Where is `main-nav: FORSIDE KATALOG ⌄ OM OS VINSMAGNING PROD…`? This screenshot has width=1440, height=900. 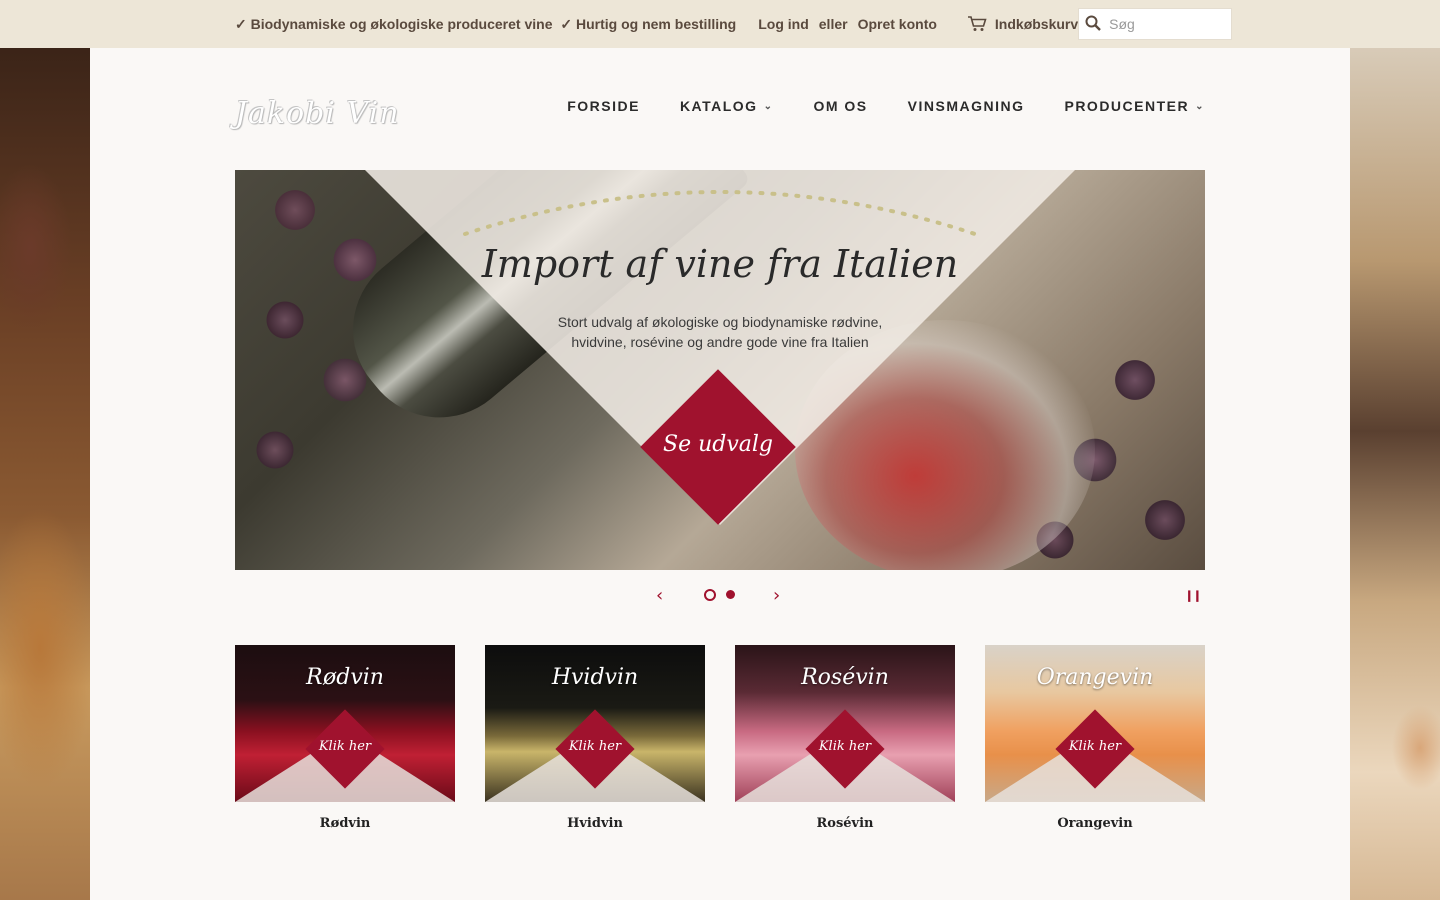
main-nav: FORSIDE KATALOG ⌄ OM OS VINSMAGNING PROD… is located at coordinates (886, 106).